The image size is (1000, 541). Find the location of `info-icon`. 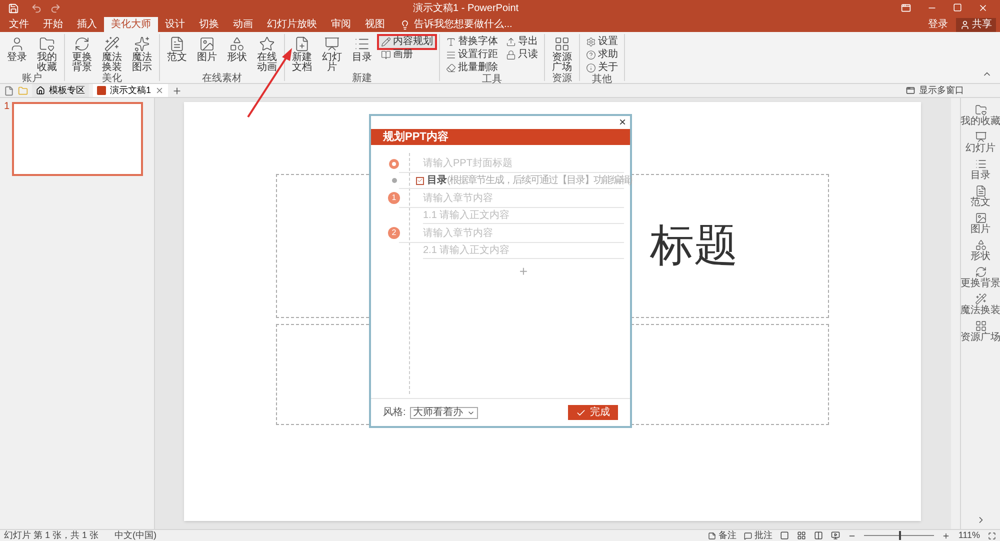

info-icon is located at coordinates (591, 68).